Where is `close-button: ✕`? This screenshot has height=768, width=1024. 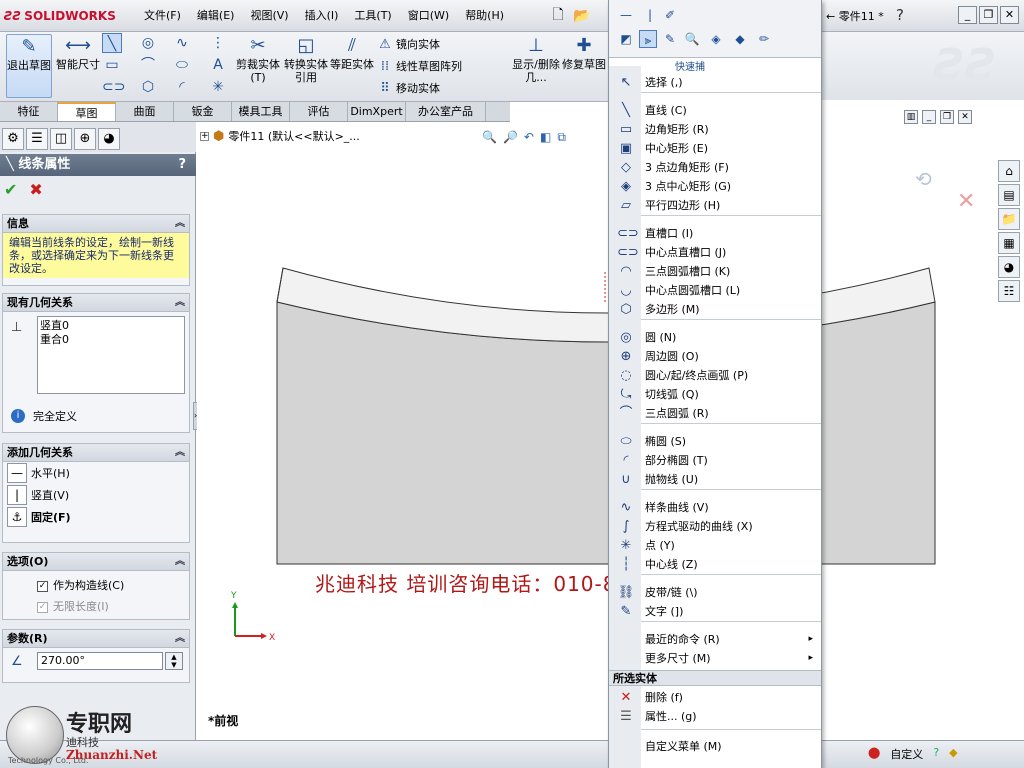 close-button: ✕ is located at coordinates (1009, 15).